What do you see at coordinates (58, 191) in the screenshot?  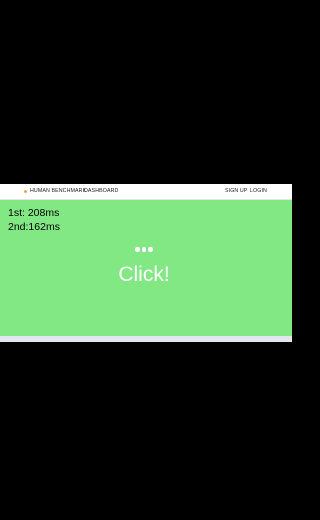 I see `brand-link: HUMAN BENCHMARK` at bounding box center [58, 191].